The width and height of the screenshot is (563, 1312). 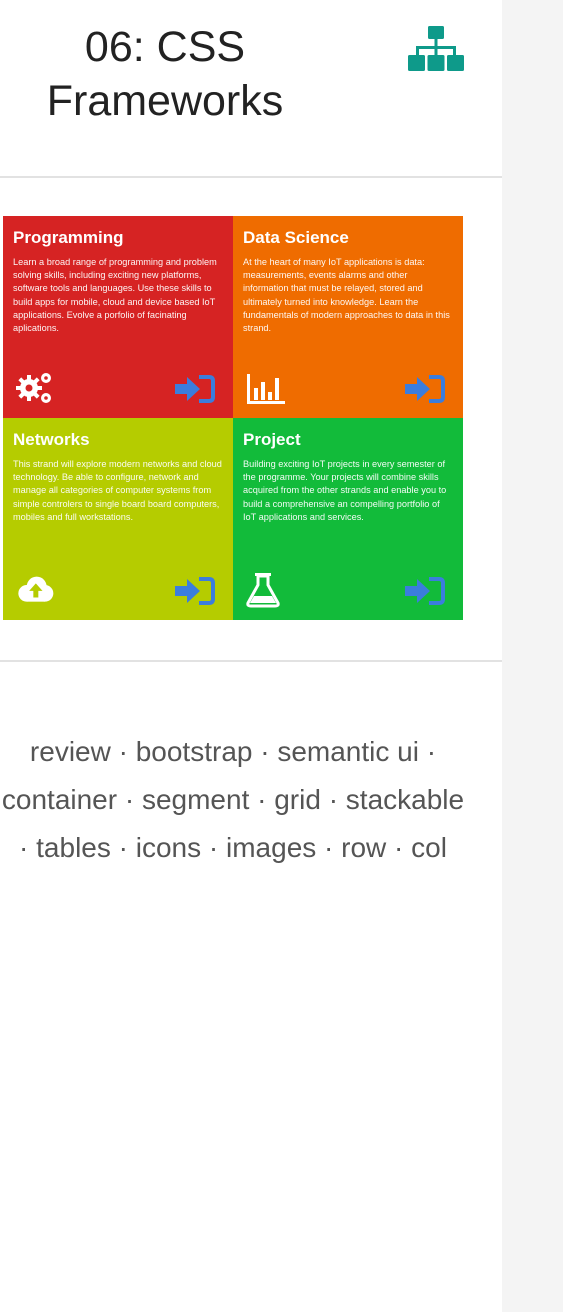 What do you see at coordinates (251, 661) in the screenshot?
I see `divider` at bounding box center [251, 661].